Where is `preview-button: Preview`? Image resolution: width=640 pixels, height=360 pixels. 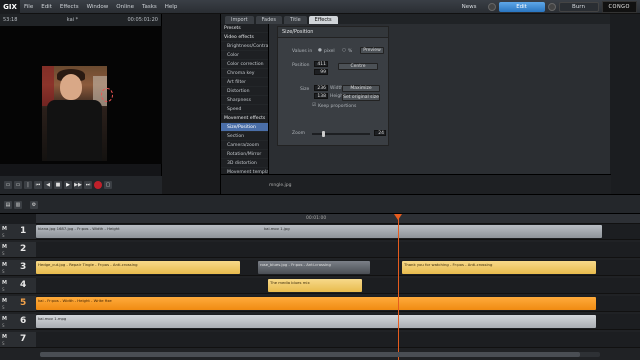 preview-button: Preview is located at coordinates (372, 50).